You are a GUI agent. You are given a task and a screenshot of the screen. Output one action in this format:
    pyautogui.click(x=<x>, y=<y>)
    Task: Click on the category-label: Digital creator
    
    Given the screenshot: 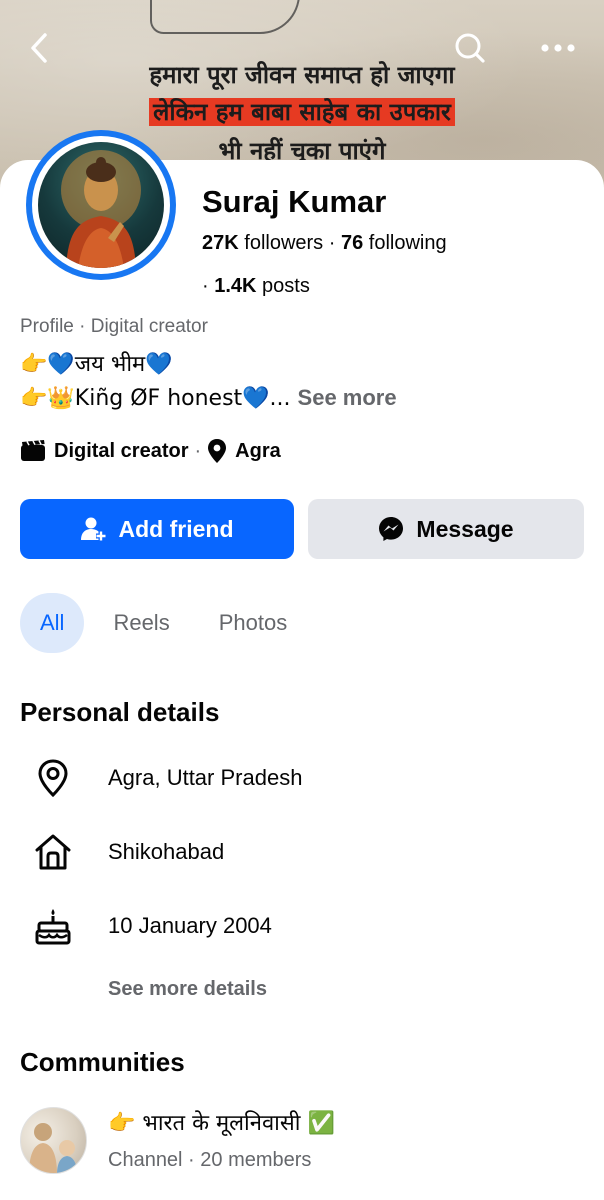 What is the action you would take?
    pyautogui.click(x=121, y=450)
    